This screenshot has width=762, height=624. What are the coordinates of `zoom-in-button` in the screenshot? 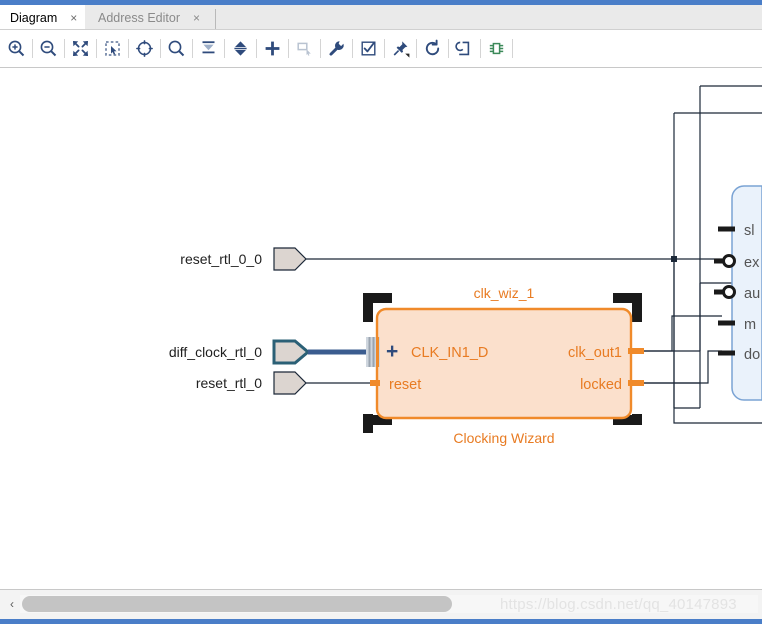 It's located at (16, 48).